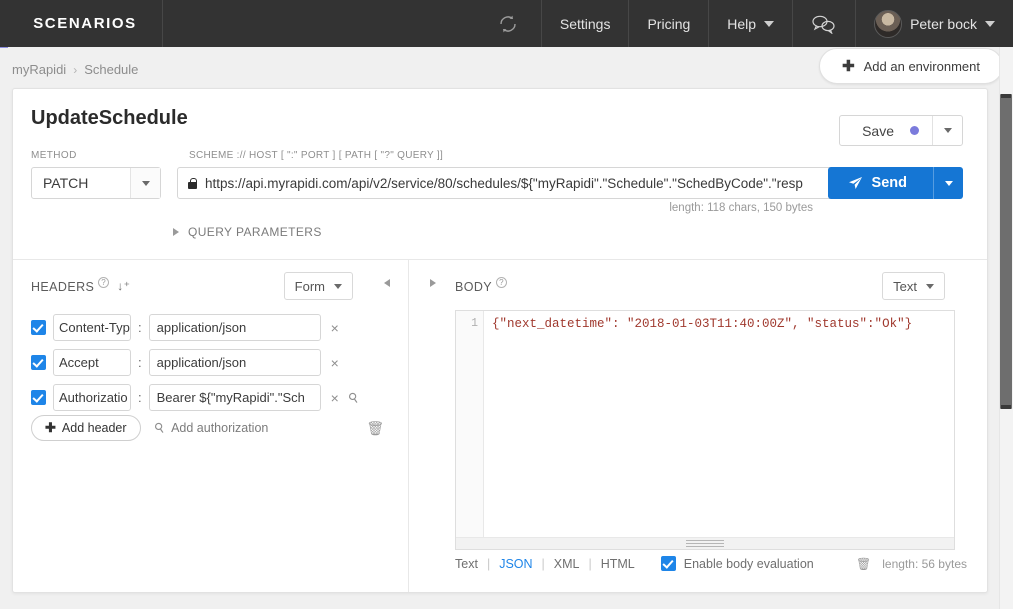 The width and height of the screenshot is (1013, 609). What do you see at coordinates (748, 563) in the screenshot?
I see `enable-body-evaluation-label: Enable body evaluation` at bounding box center [748, 563].